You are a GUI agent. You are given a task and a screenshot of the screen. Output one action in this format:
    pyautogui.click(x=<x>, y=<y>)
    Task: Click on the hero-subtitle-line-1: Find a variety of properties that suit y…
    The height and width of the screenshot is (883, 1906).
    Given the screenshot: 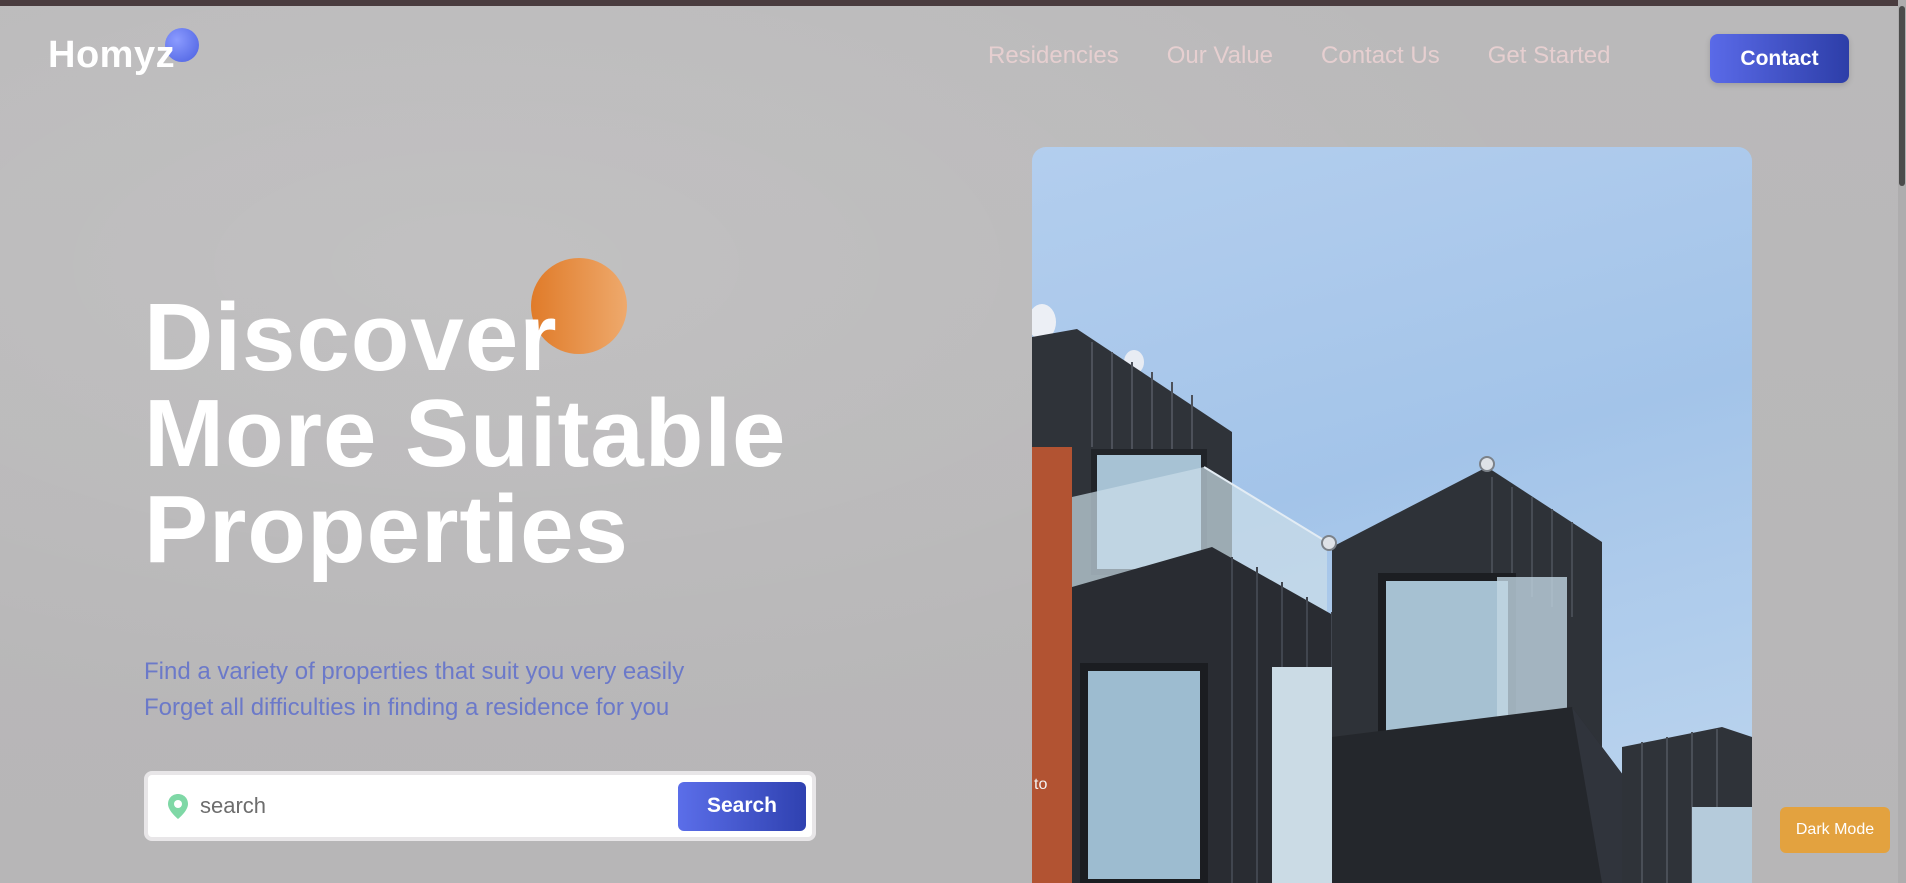 What is the action you would take?
    pyautogui.click(x=414, y=671)
    